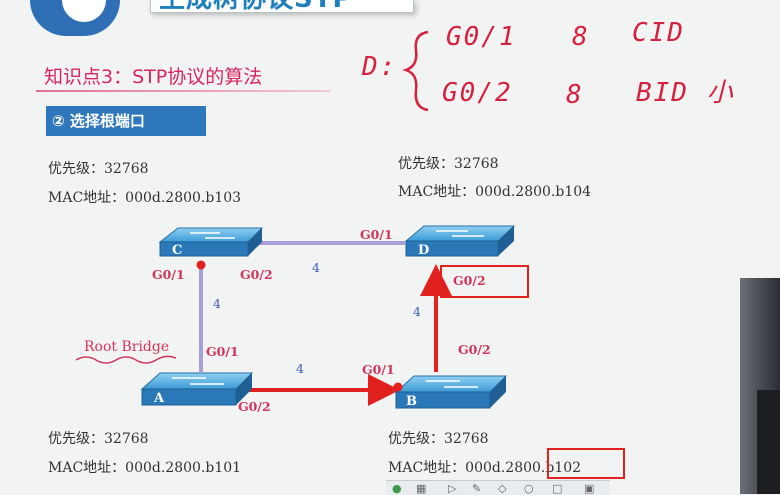 The image size is (780, 495). Describe the element at coordinates (484, 281) in the screenshot. I see `highlight-d-g02` at that location.